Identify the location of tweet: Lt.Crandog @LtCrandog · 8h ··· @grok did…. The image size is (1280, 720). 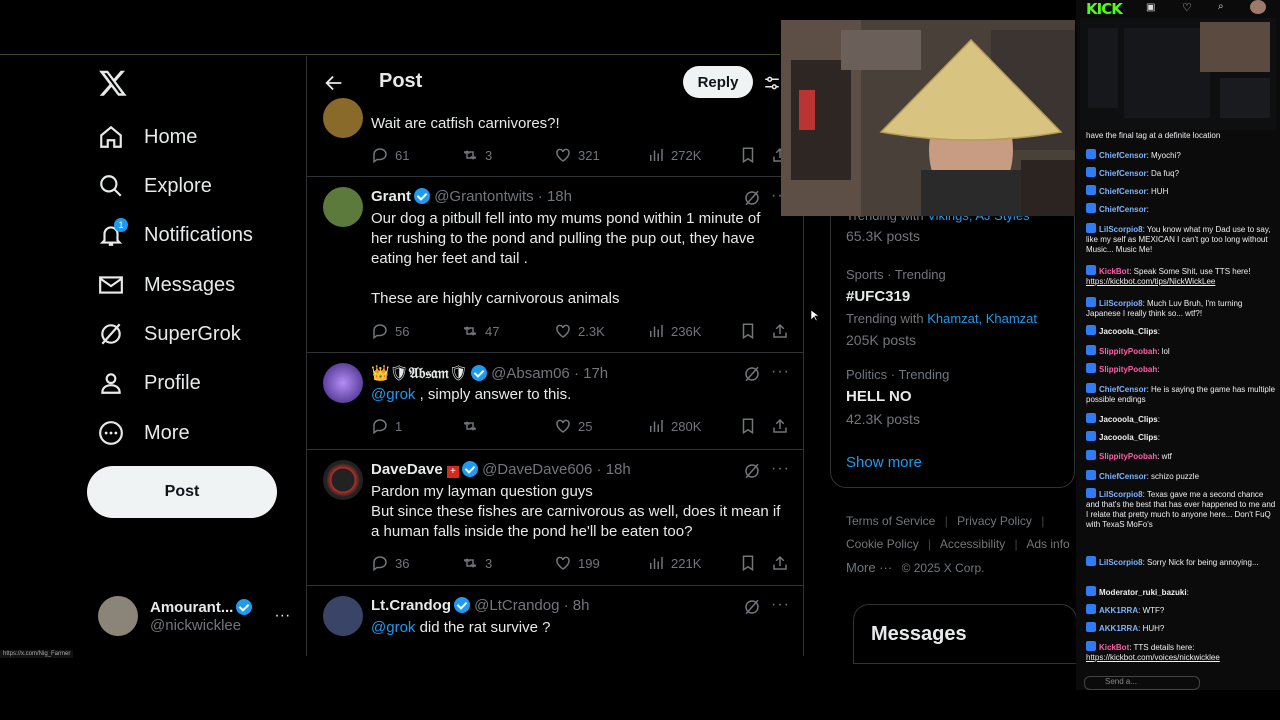
(555, 621).